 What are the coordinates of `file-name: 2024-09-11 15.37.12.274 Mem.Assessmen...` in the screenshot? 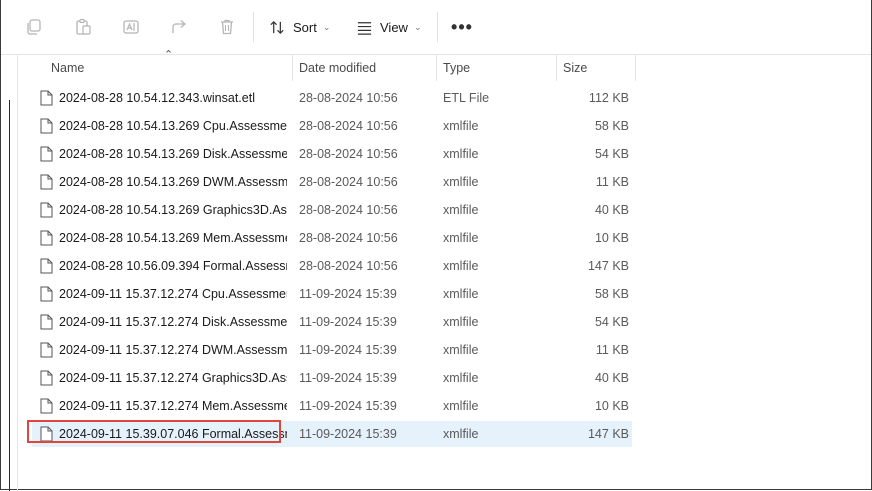 It's located at (173, 406).